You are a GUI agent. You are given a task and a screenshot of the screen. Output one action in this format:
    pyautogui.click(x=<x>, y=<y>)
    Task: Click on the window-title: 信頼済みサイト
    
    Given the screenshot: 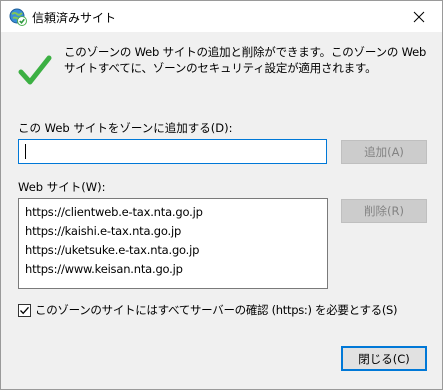 What is the action you would take?
    pyautogui.click(x=74, y=18)
    